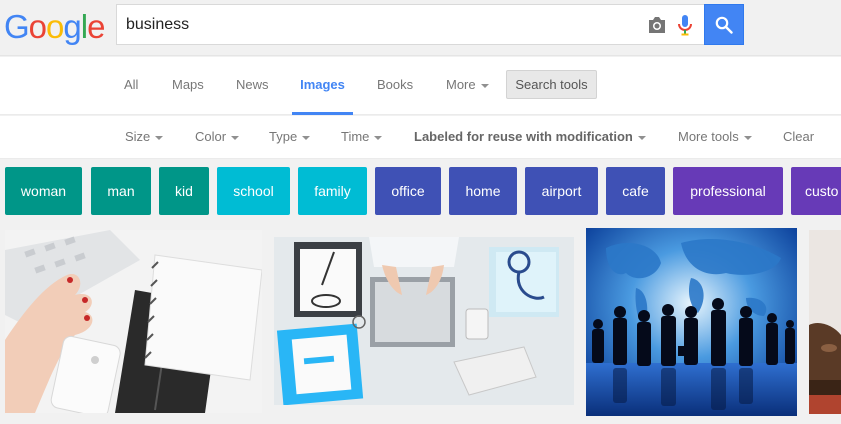  I want to click on tab-books: Books, so click(395, 86).